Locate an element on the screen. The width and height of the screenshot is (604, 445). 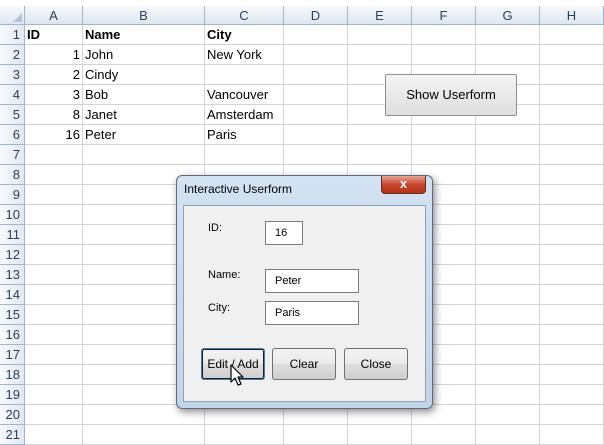
id-input: 16 is located at coordinates (284, 233).